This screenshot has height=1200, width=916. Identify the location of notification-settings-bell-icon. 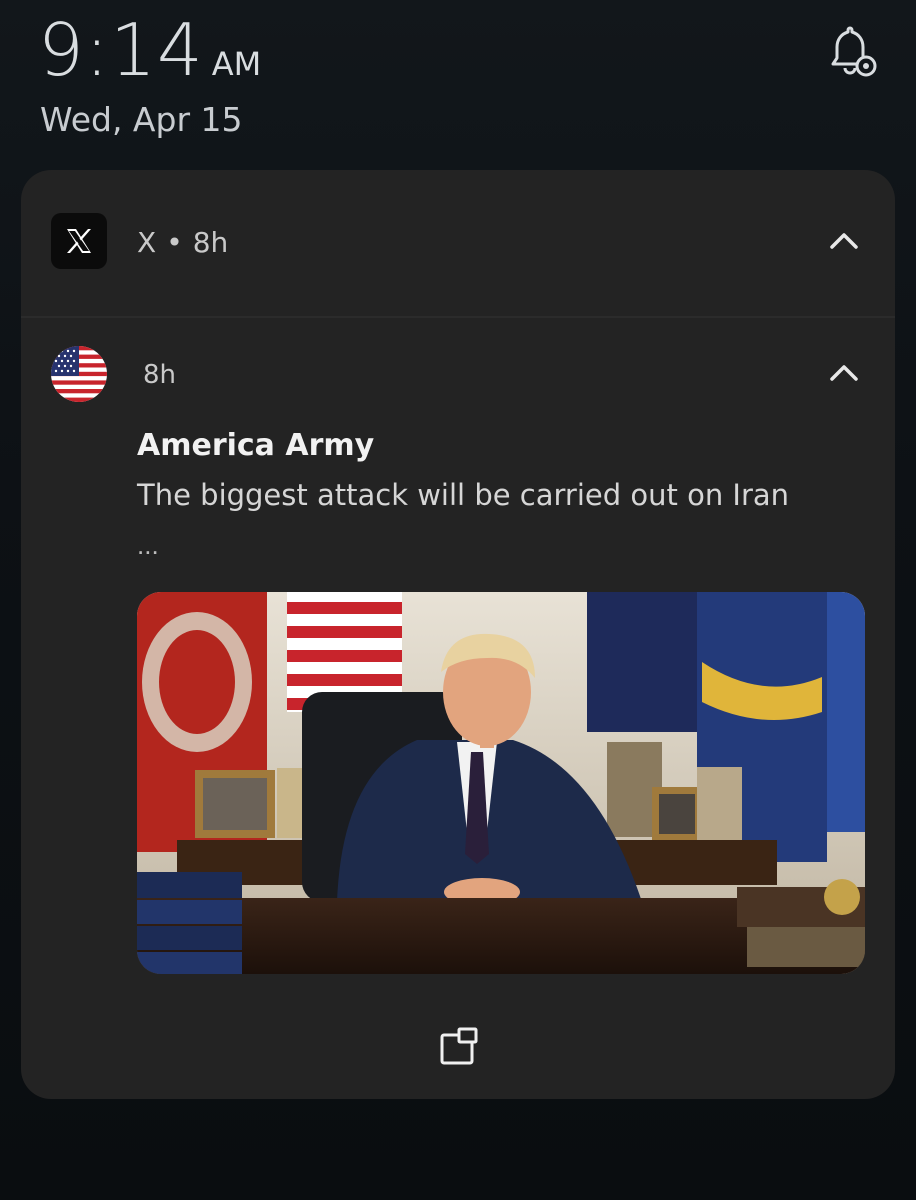
(852, 52).